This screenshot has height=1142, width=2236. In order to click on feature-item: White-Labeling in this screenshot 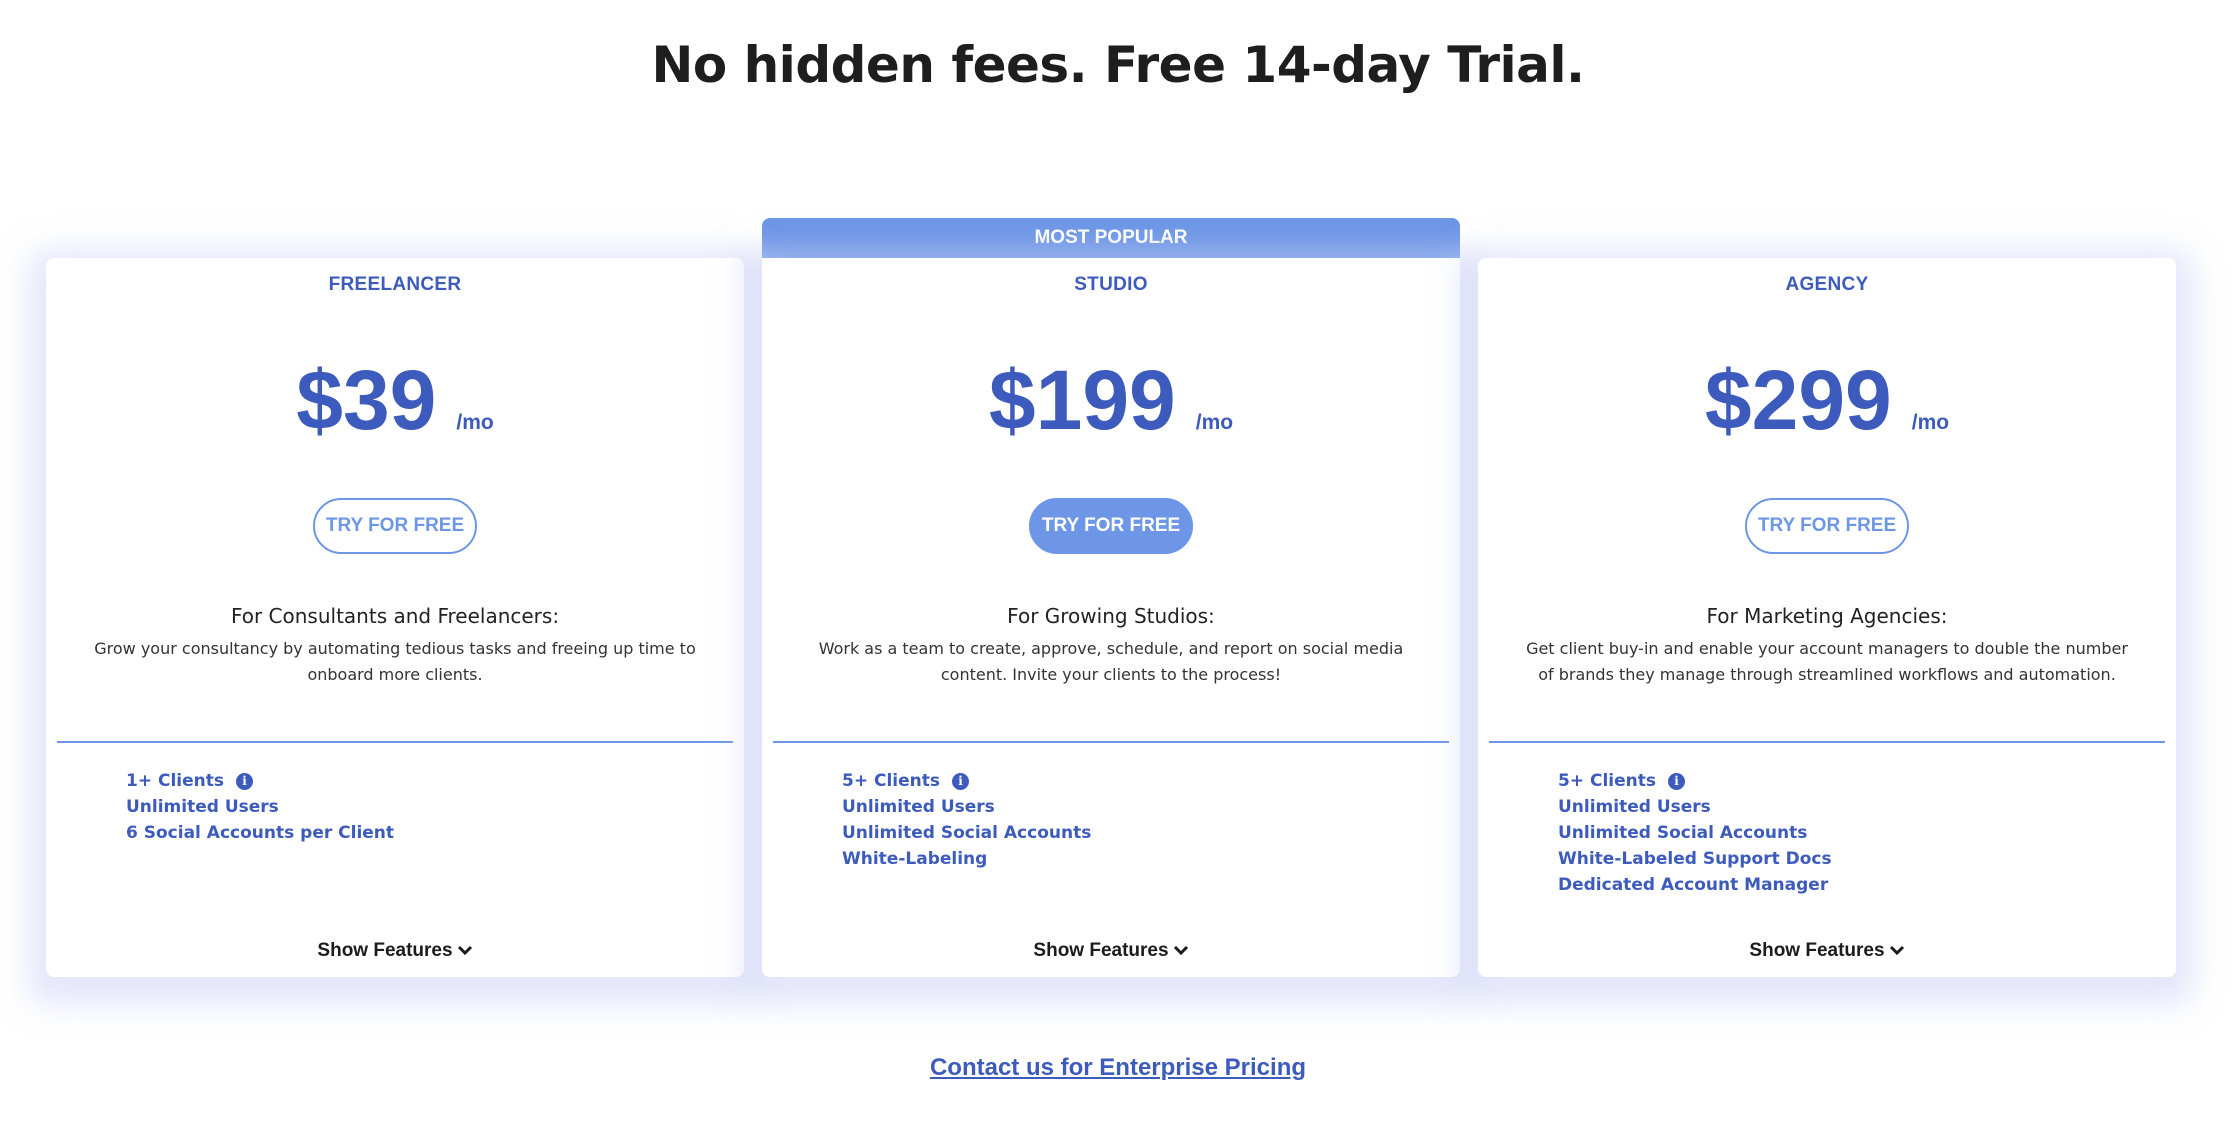, I will do `click(966, 859)`.